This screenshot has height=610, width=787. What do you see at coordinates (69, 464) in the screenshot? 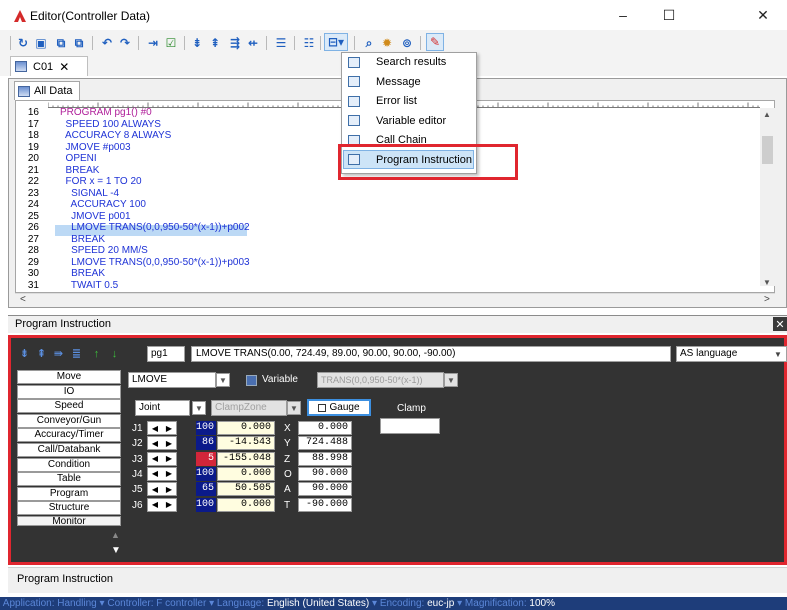
I see `category-condition: Condition` at bounding box center [69, 464].